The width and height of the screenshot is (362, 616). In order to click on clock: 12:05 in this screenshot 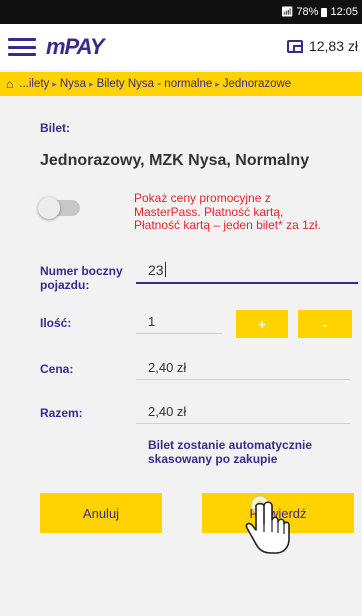, I will do `click(344, 12)`.